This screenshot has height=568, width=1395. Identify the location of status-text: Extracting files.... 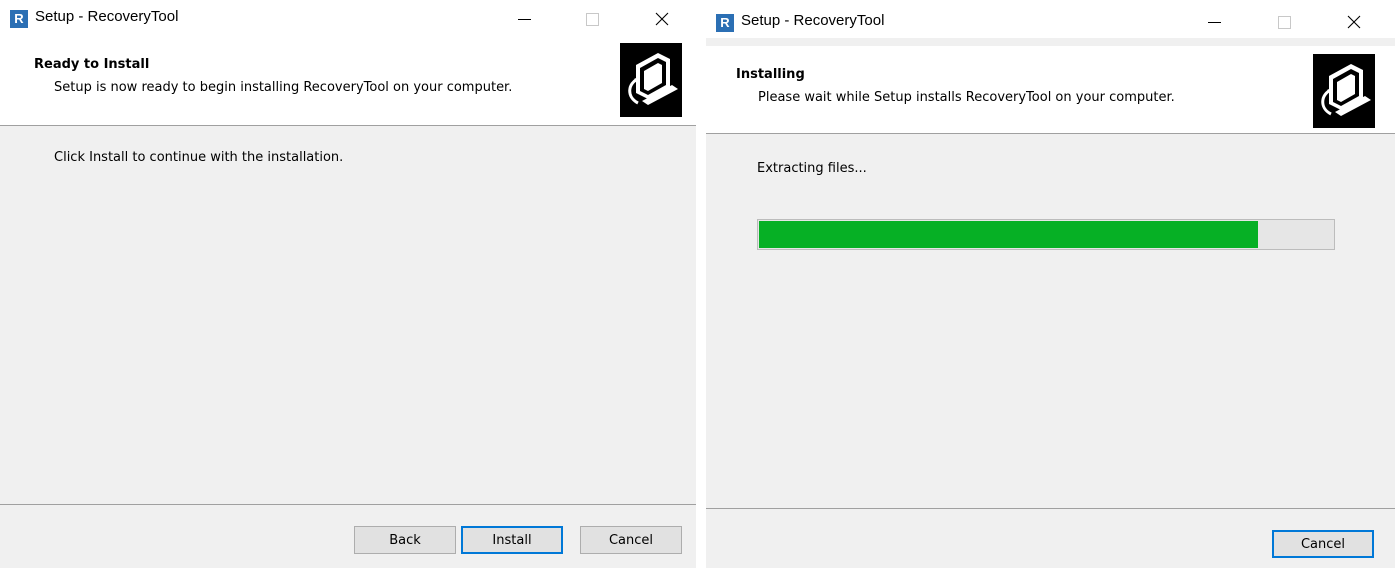
(812, 168).